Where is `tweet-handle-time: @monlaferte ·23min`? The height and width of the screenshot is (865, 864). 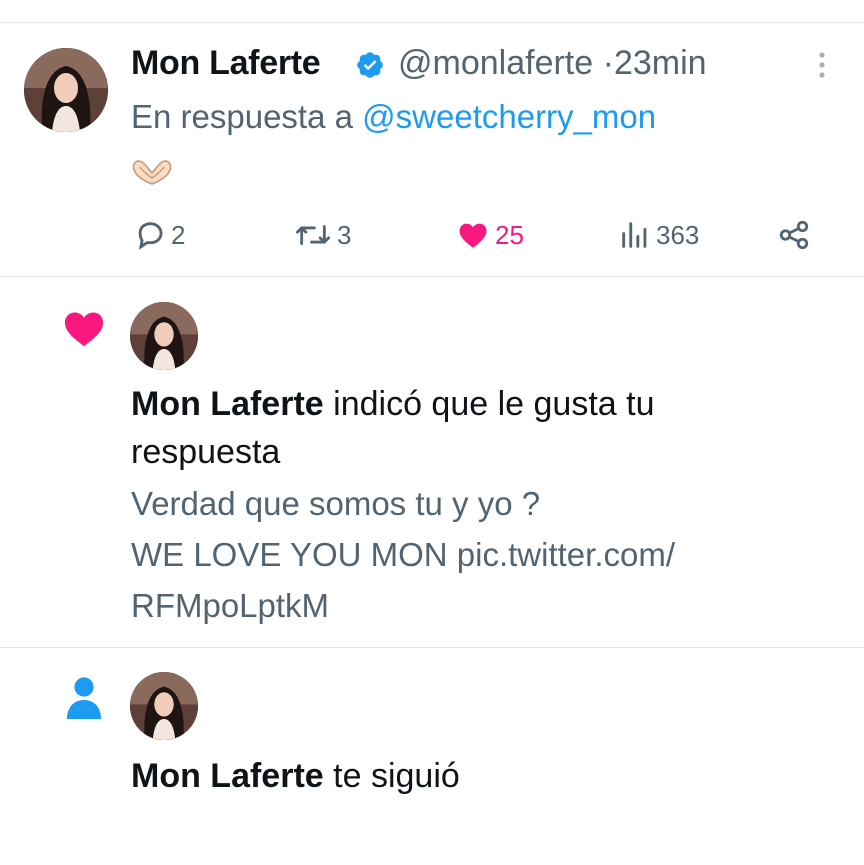 tweet-handle-time: @monlaferte ·23min is located at coordinates (552, 63).